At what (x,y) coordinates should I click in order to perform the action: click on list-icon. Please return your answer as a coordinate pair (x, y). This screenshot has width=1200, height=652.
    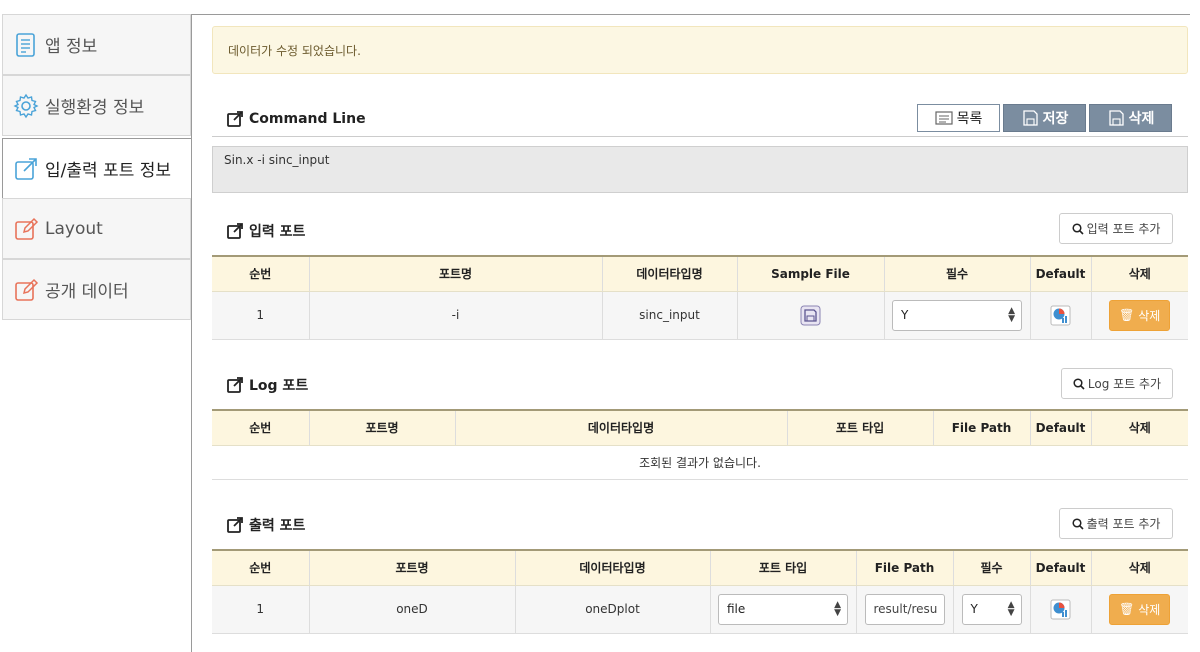
    Looking at the image, I should click on (944, 118).